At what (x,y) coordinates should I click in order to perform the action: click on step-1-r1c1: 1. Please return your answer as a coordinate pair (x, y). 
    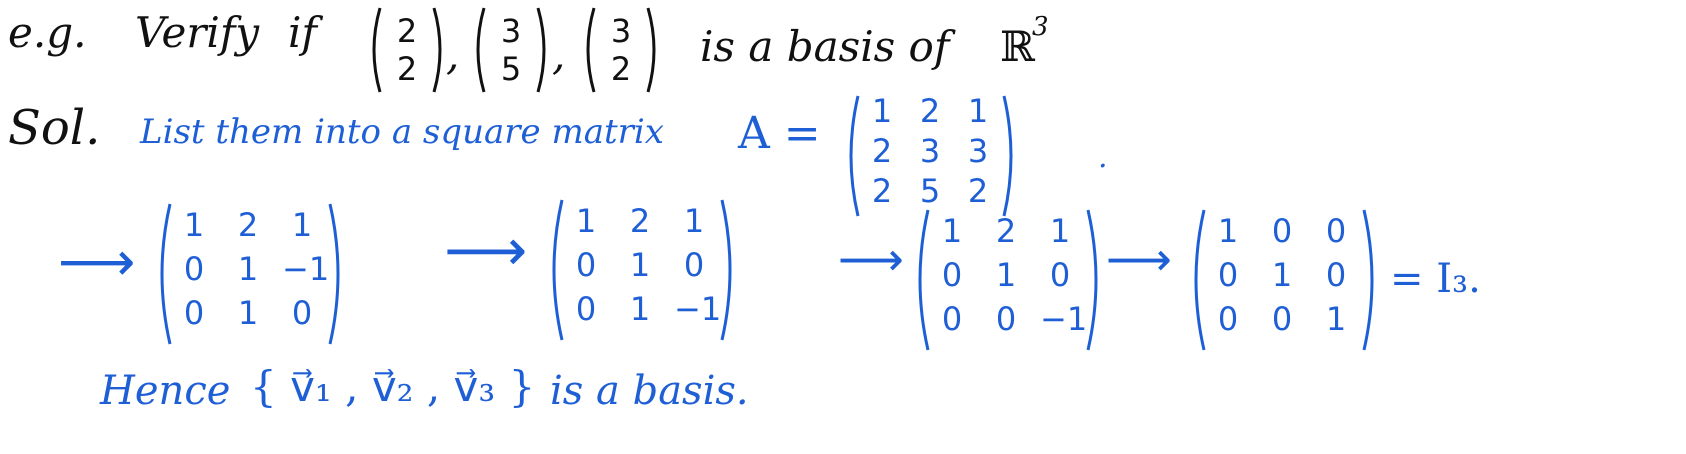
    Looking at the image, I should click on (194, 225).